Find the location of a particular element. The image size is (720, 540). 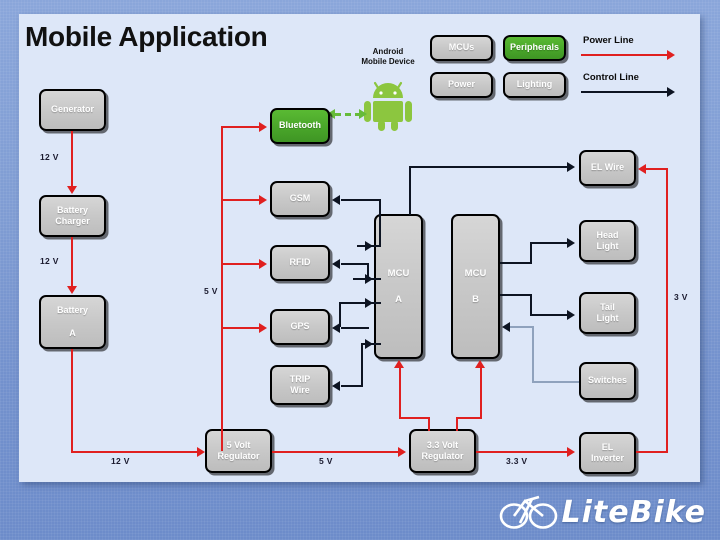

node-gsm: GSM is located at coordinates (300, 199).